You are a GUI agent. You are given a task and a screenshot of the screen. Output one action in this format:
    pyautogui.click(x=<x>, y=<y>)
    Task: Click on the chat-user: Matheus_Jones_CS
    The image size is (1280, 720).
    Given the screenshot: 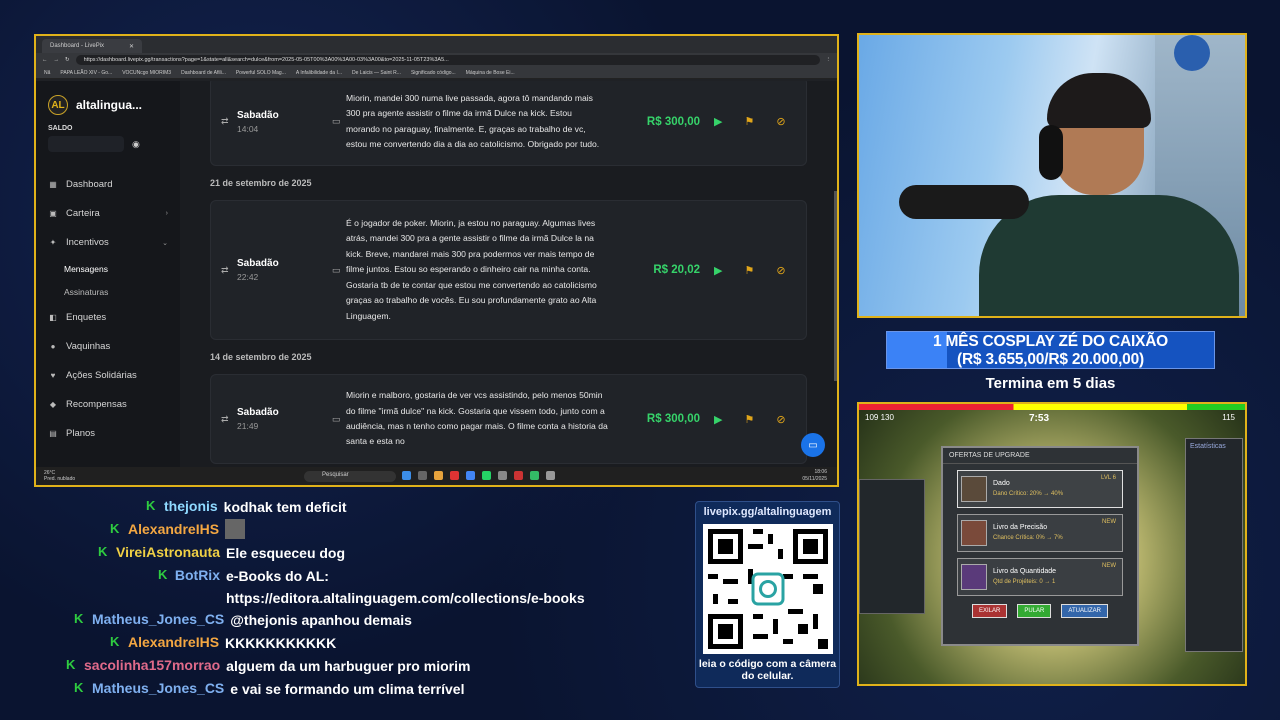 What is the action you would take?
    pyautogui.click(x=158, y=619)
    